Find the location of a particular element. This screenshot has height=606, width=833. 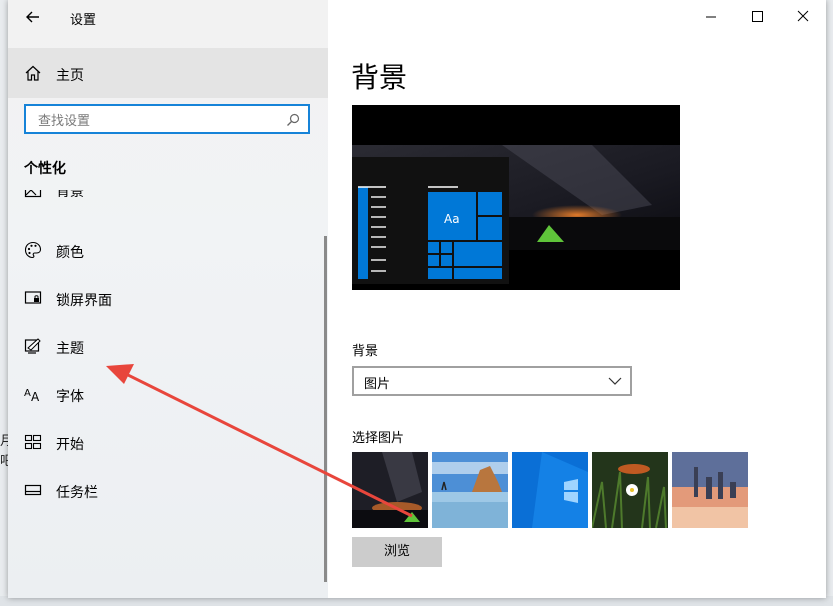

maximize-button is located at coordinates (757, 16).